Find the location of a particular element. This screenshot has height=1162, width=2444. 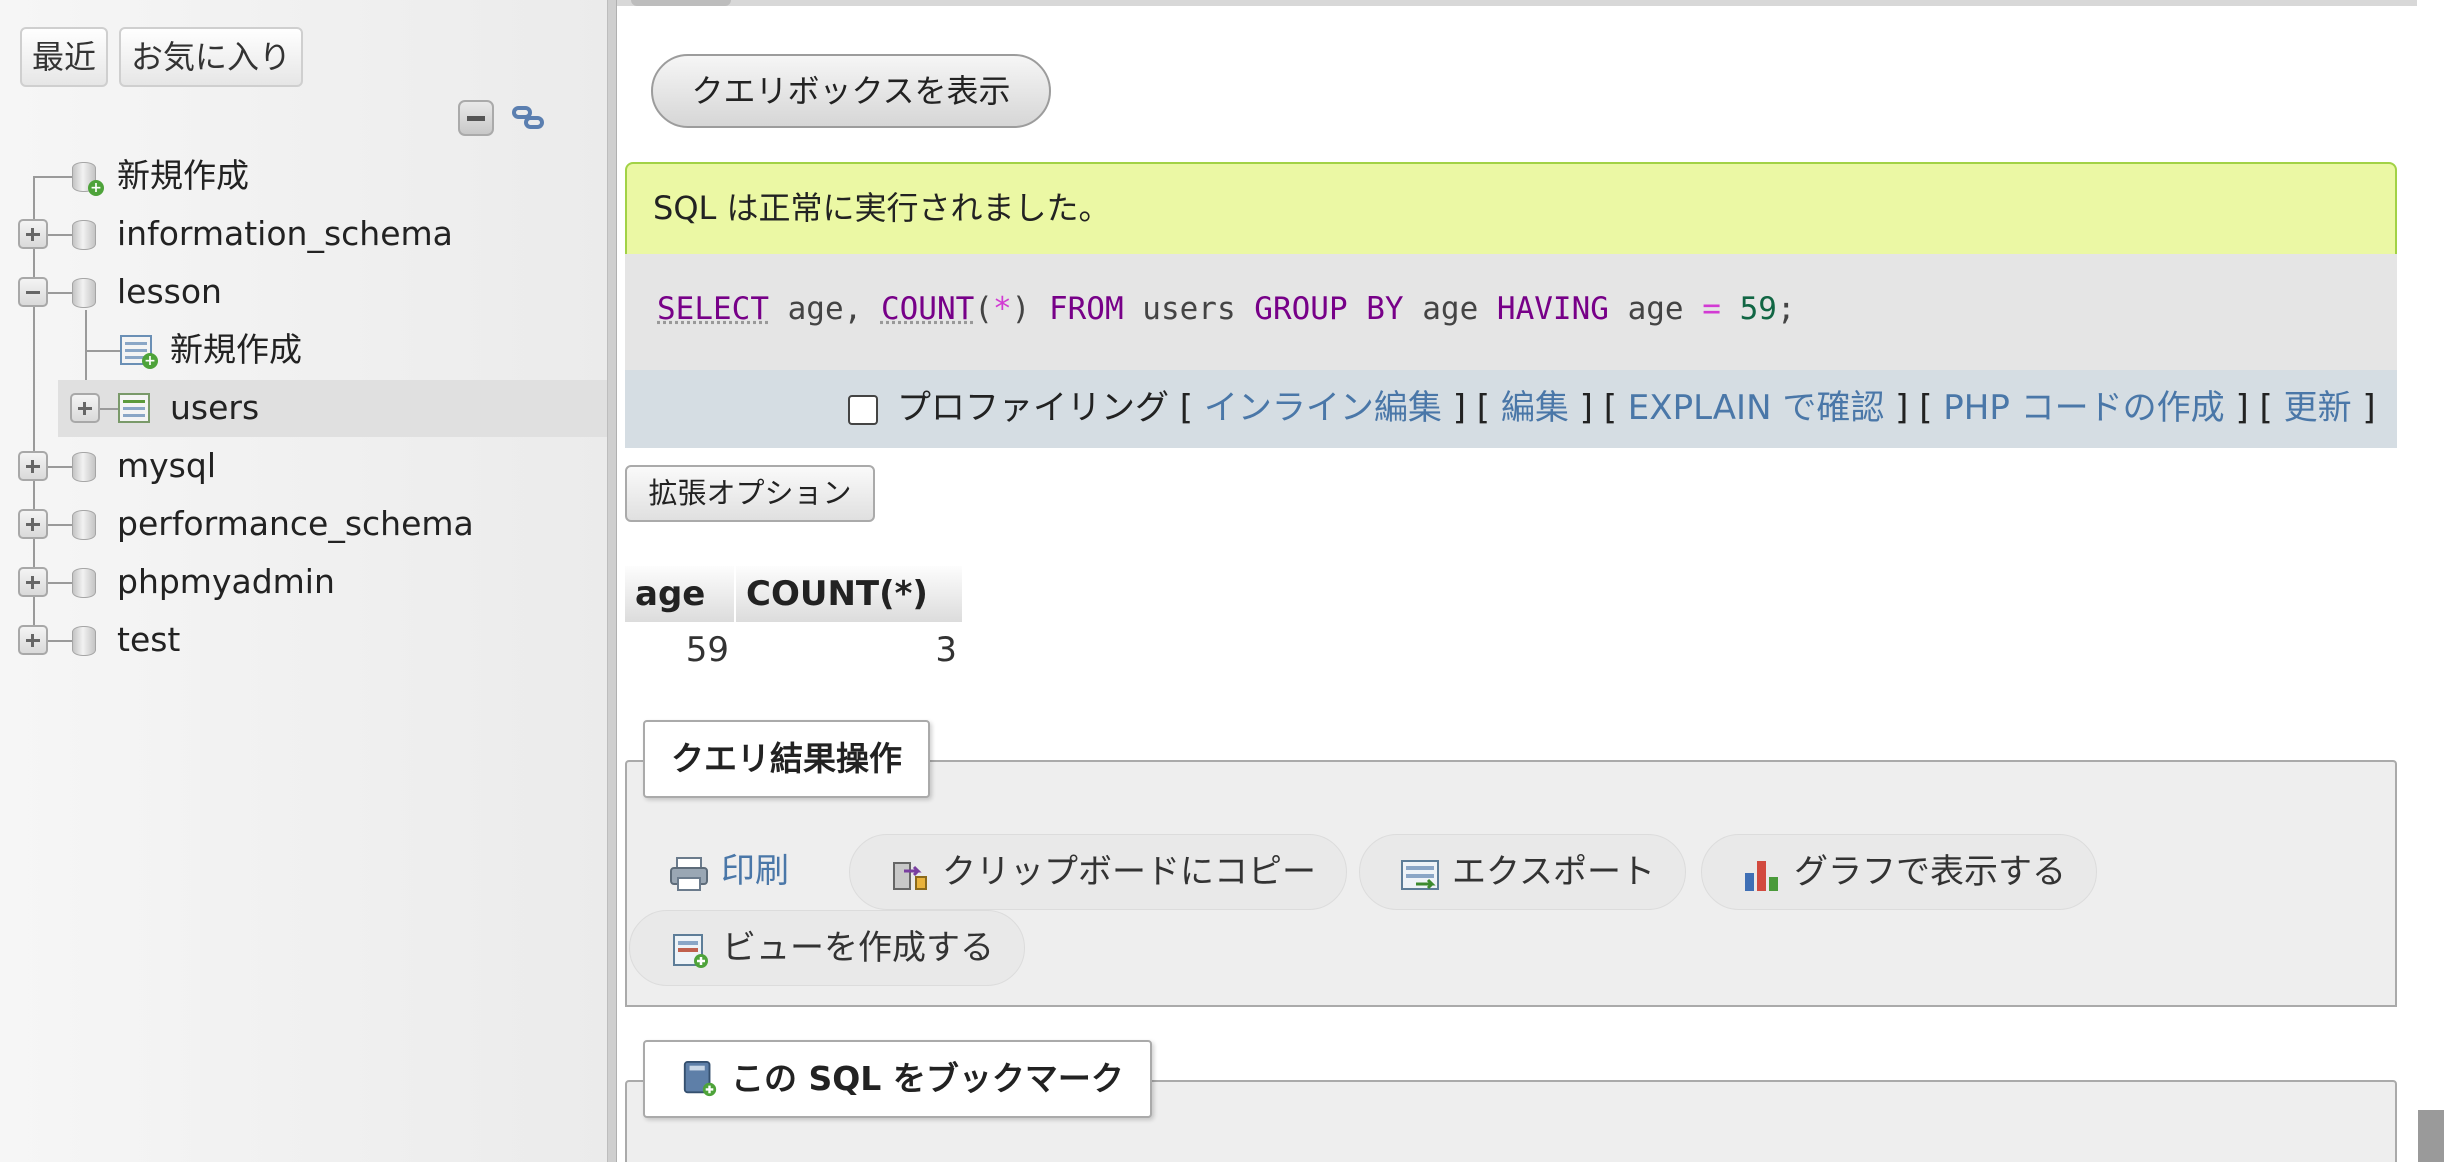

bookmark-icon is located at coordinates (700, 1078).